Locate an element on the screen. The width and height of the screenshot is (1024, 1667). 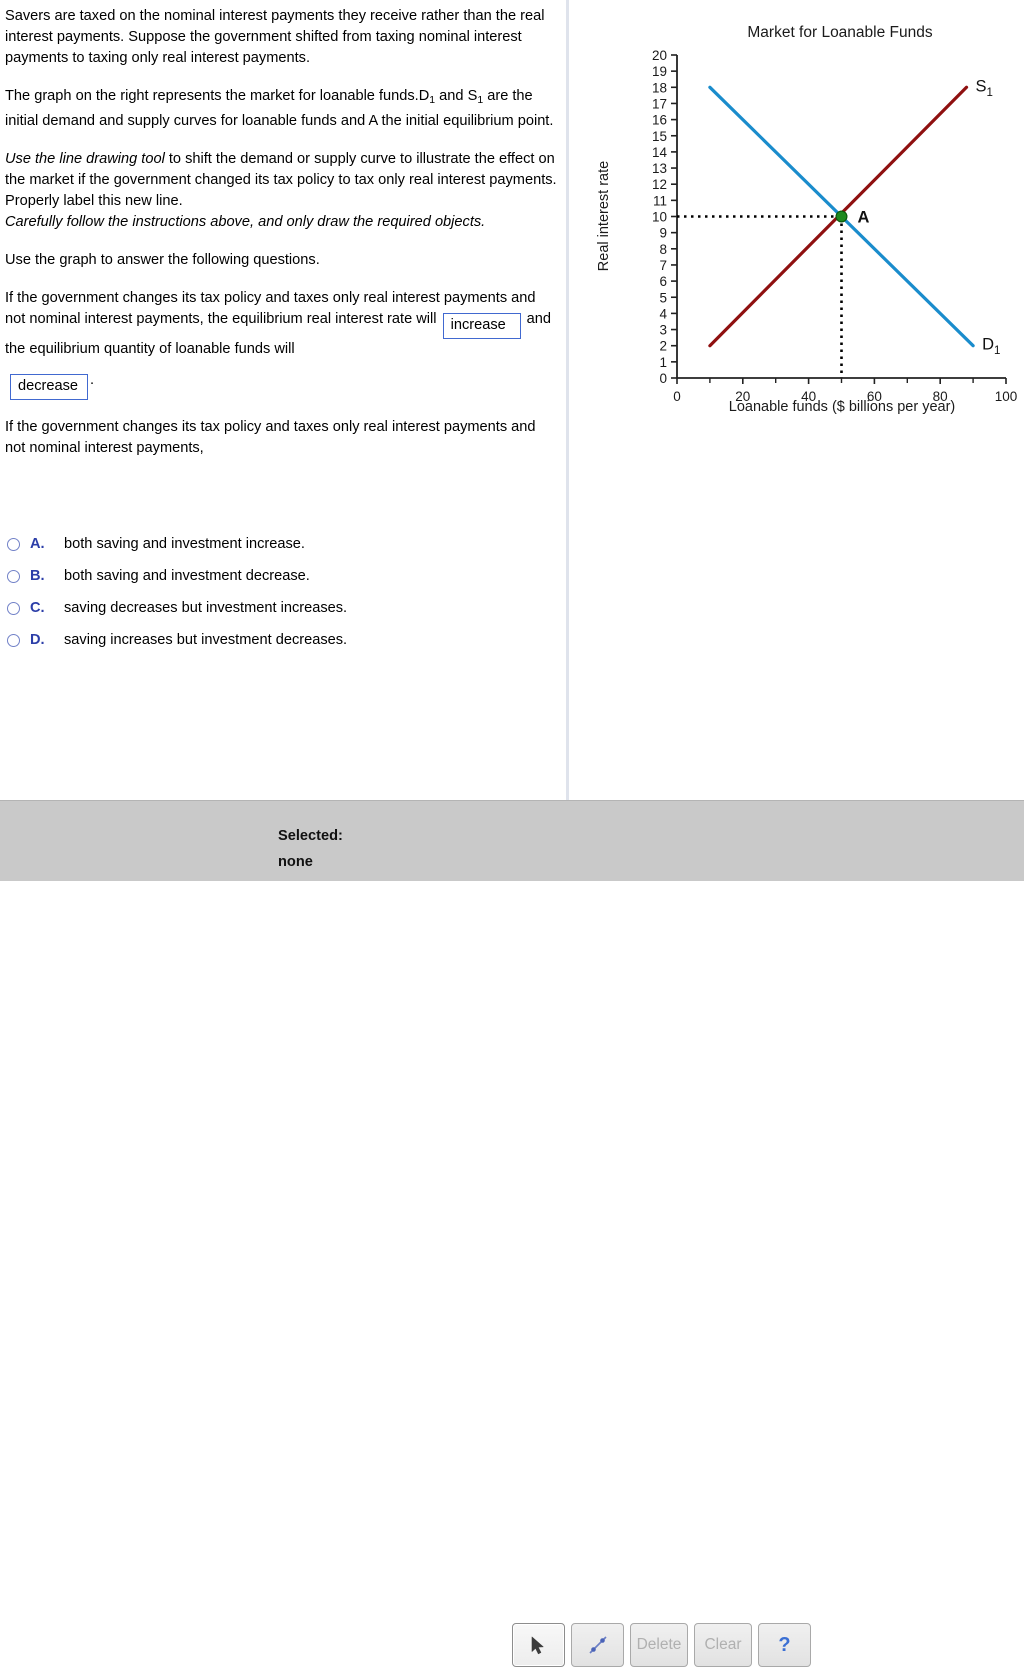
y-tick-label: 10 is located at coordinates (659, 217).